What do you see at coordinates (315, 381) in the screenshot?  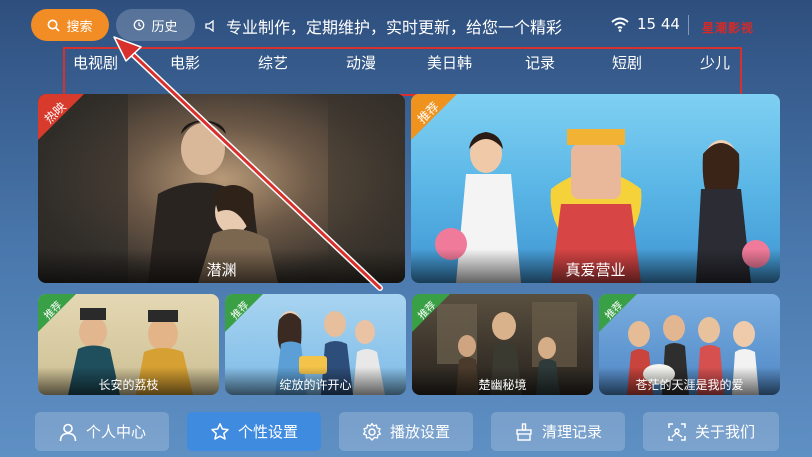 I see `card-title: 绽放的许开心` at bounding box center [315, 381].